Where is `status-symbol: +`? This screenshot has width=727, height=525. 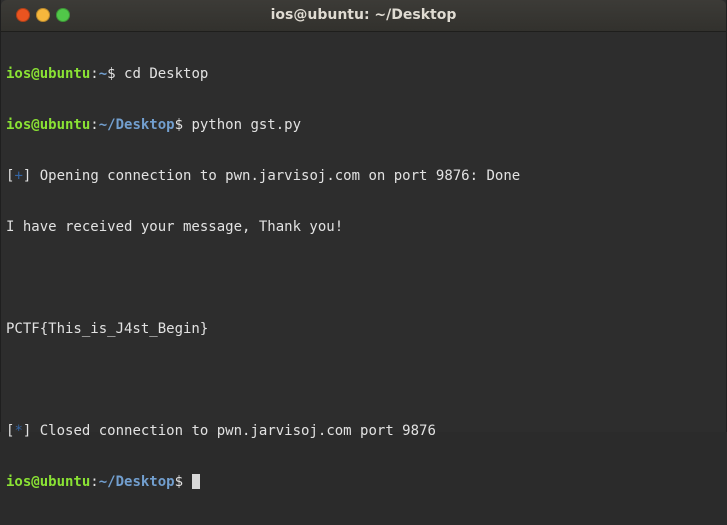 status-symbol: + is located at coordinates (18, 176).